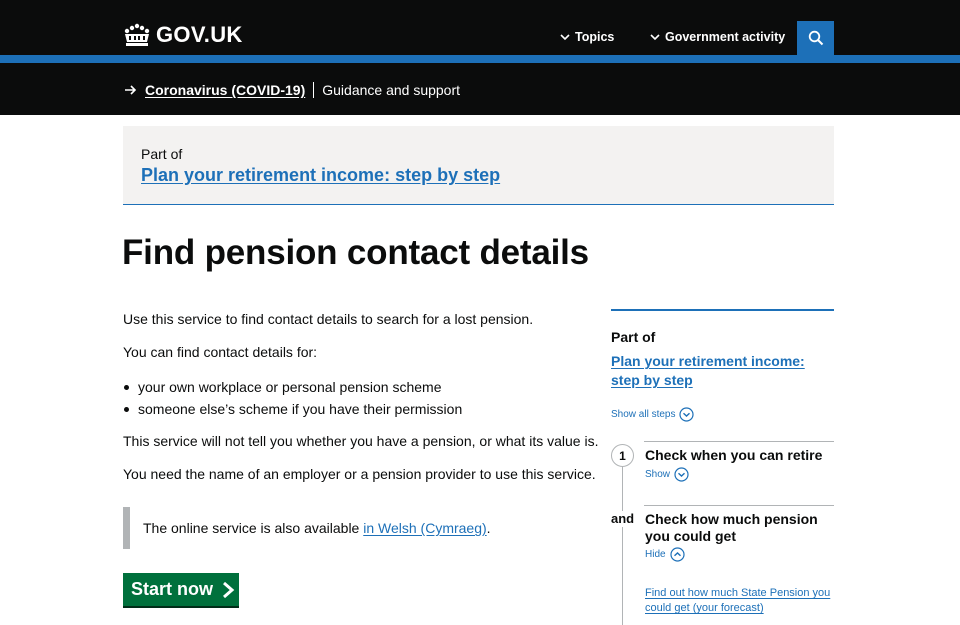 Image resolution: width=960 pixels, height=625 pixels. I want to click on nav-topics: Topics, so click(586, 37).